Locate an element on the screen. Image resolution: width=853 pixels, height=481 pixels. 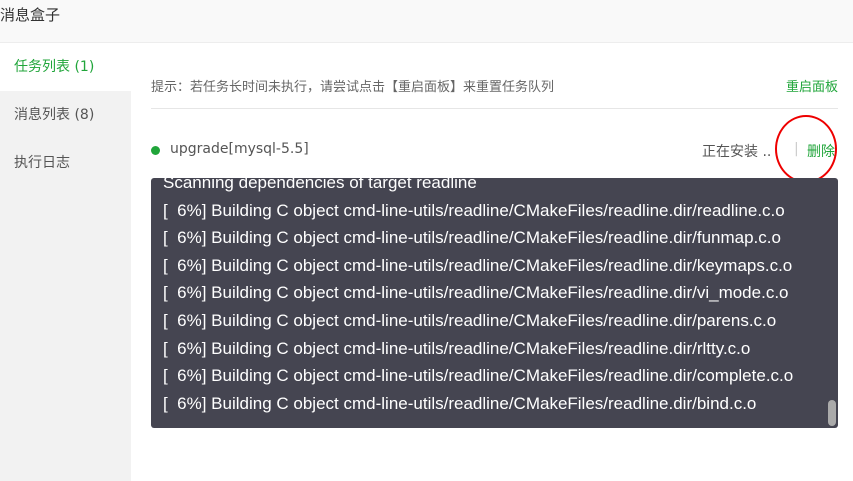
task-name: upgrade[mysql-5.5] is located at coordinates (239, 149).